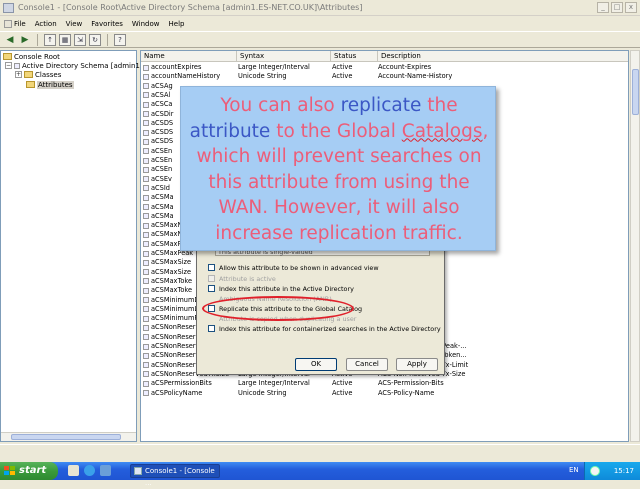 The width and height of the screenshot is (640, 489). Describe the element at coordinates (10, 40) in the screenshot. I see `back-arrow-icon: ◀` at that location.